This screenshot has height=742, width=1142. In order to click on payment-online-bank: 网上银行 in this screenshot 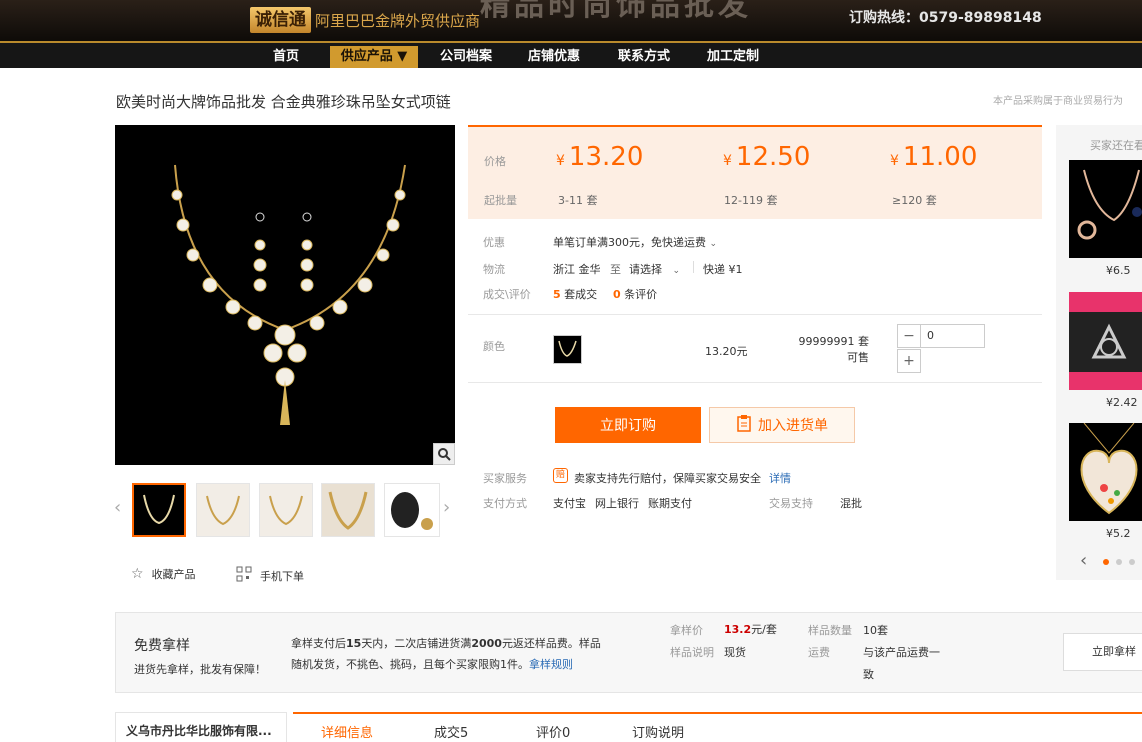, I will do `click(617, 503)`.